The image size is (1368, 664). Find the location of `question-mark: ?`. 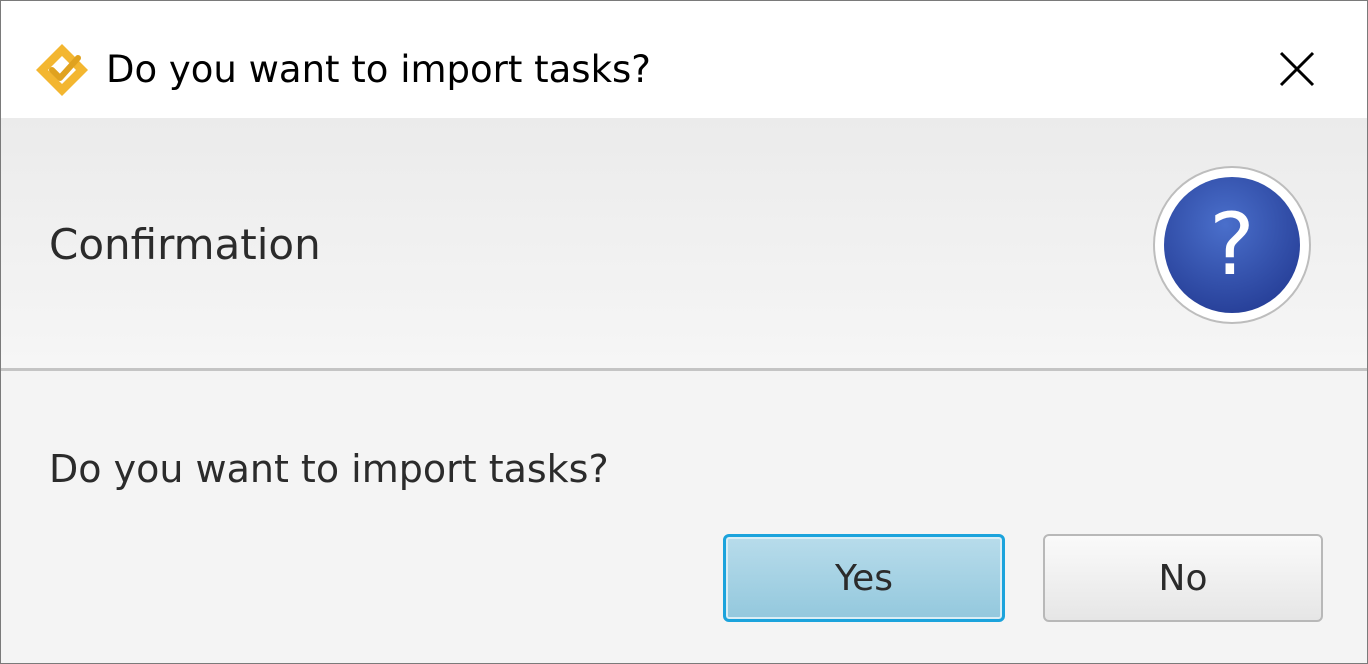

question-mark: ? is located at coordinates (1232, 245).